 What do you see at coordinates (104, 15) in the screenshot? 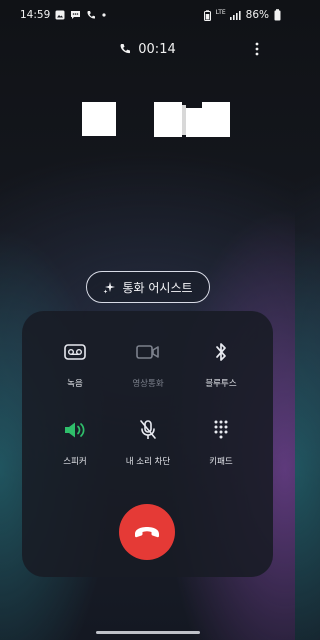
I see `dot-icon` at bounding box center [104, 15].